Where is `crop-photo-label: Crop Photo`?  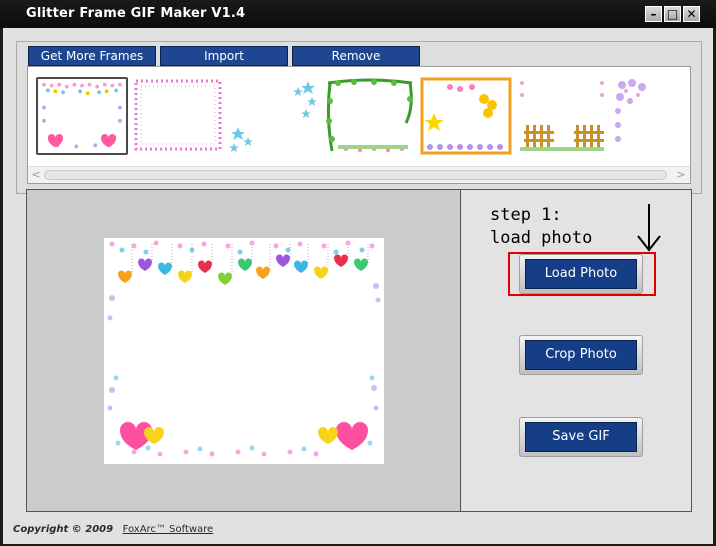
crop-photo-label: Crop Photo is located at coordinates (581, 355).